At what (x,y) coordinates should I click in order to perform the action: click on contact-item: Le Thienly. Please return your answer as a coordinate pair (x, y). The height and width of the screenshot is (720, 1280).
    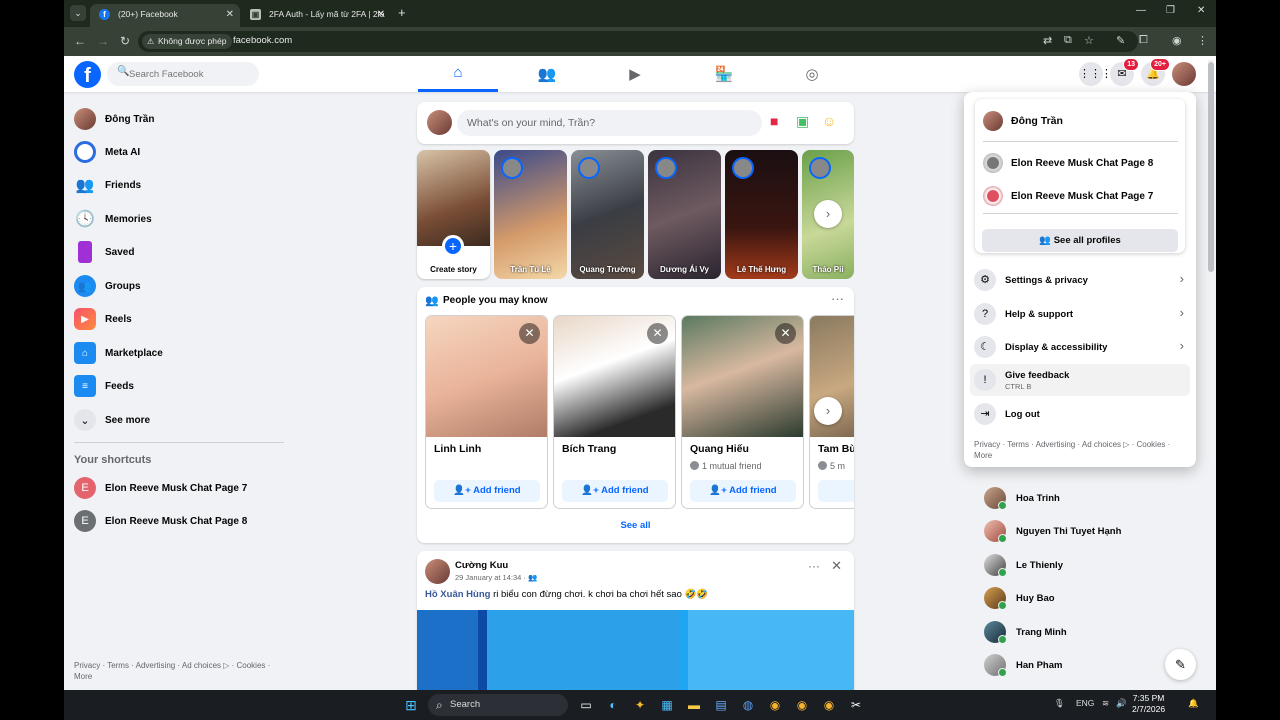
    Looking at the image, I should click on (1084, 565).